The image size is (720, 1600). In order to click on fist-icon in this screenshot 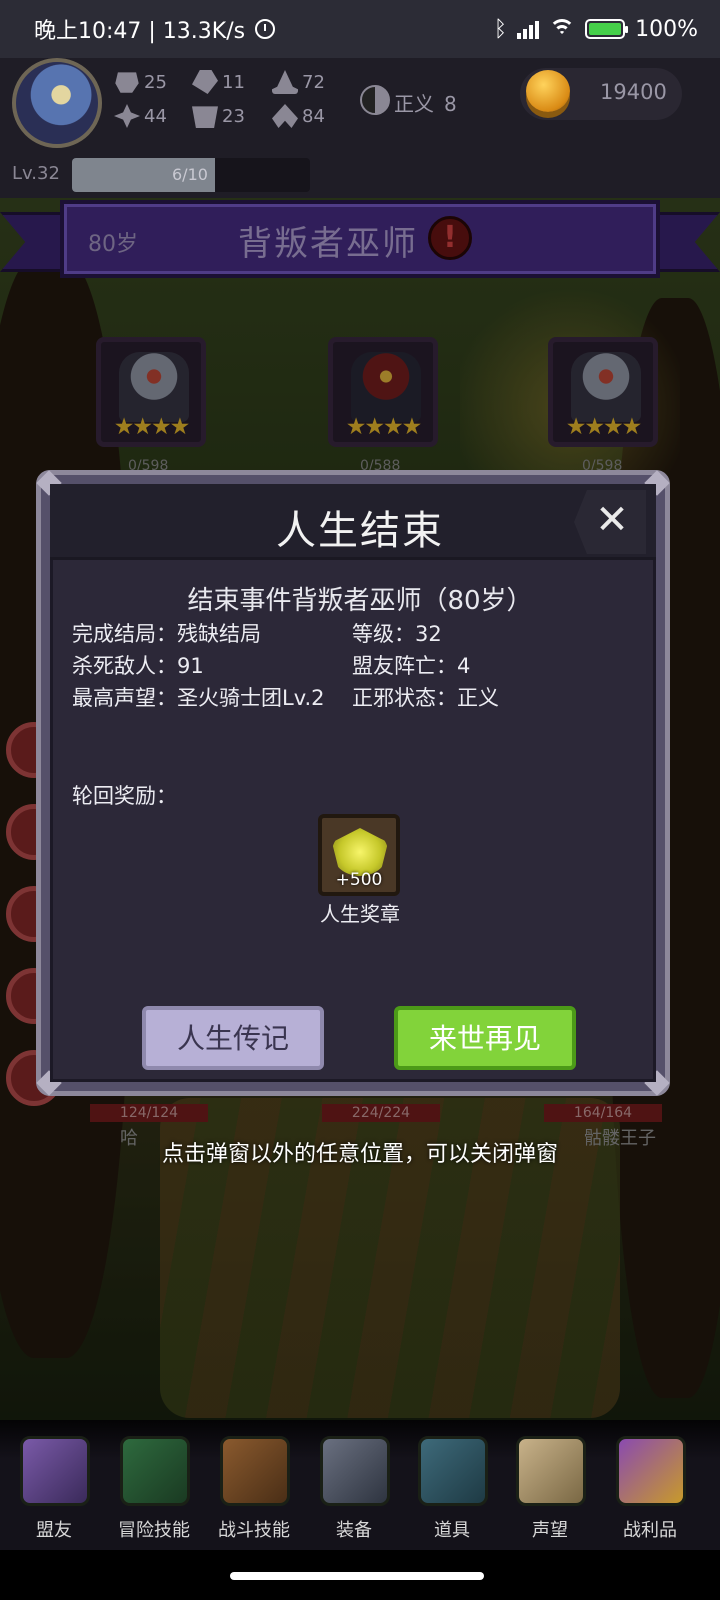, I will do `click(127, 82)`.